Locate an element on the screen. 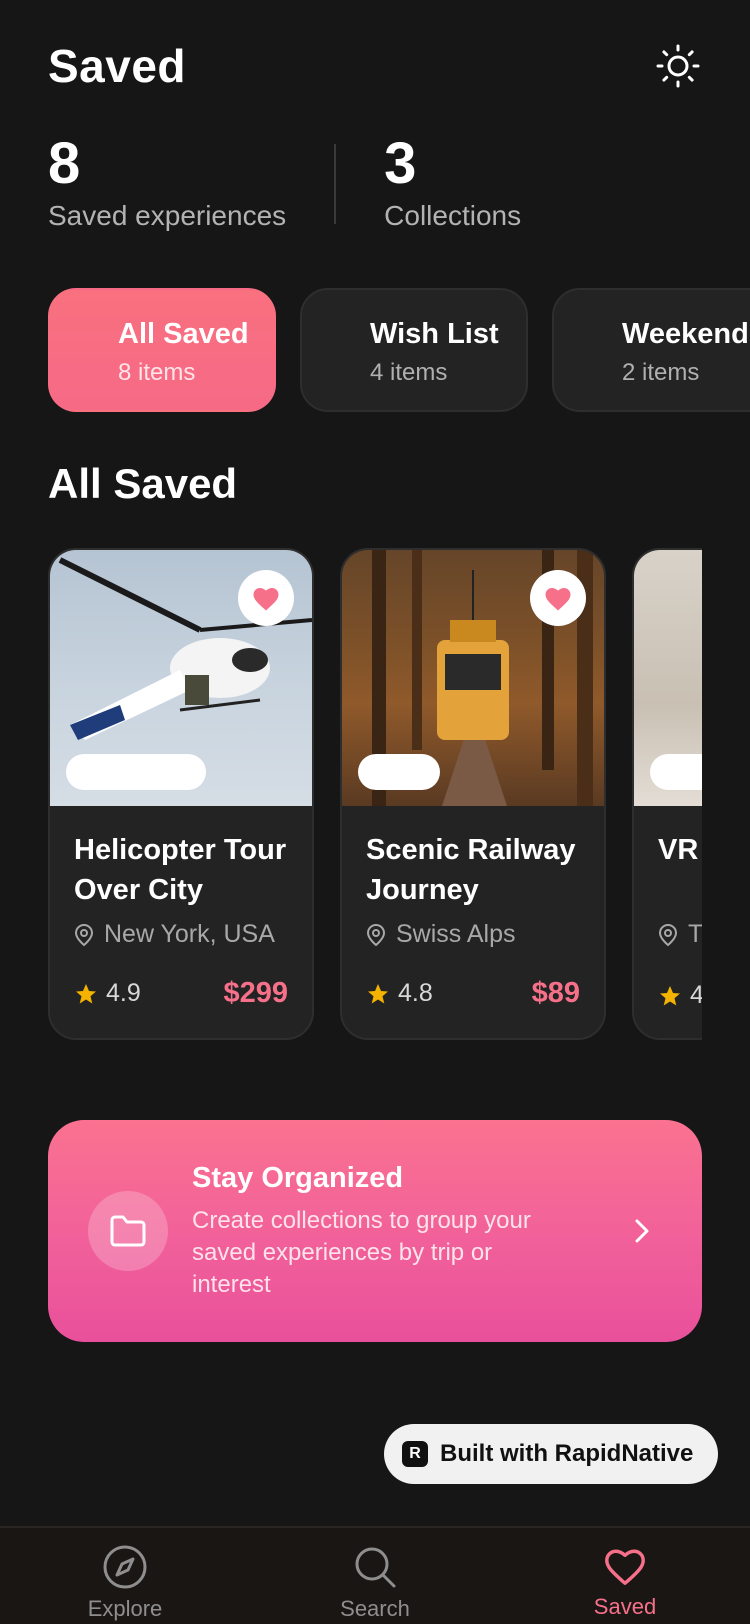 The image size is (750, 1624). tab-label: Search is located at coordinates (375, 1608).